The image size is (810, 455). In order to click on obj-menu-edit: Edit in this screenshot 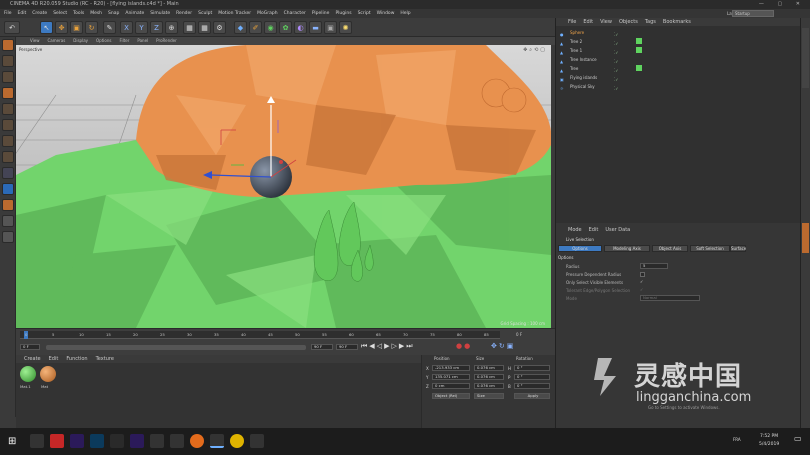, I will do `click(588, 22)`.